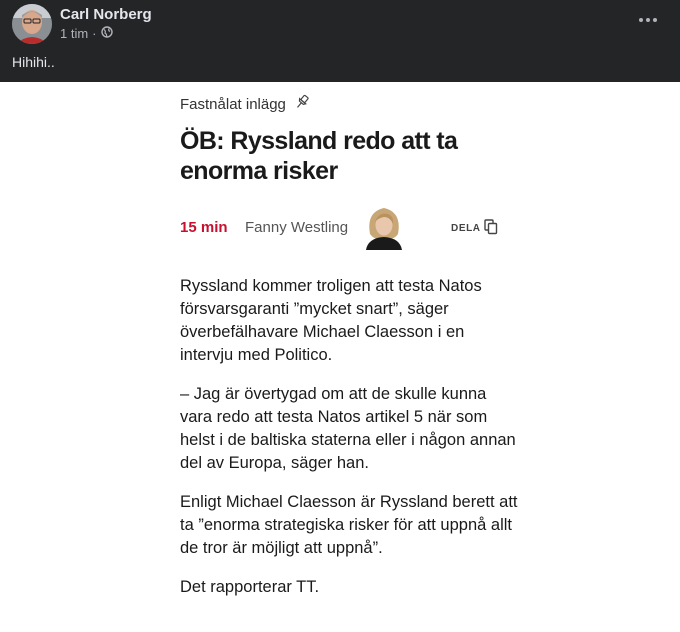 Image resolution: width=680 pixels, height=632 pixels. Describe the element at coordinates (250, 587) in the screenshot. I see `article-paragraph-4: Det rapporterar TT.` at that location.